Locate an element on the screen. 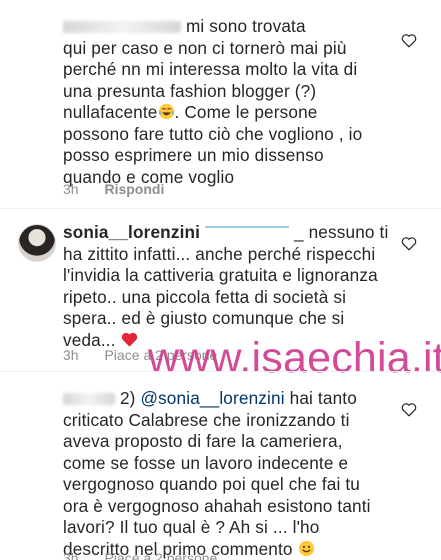 The image size is (441, 560). mention-link: @sonia__lorenzini is located at coordinates (212, 398).